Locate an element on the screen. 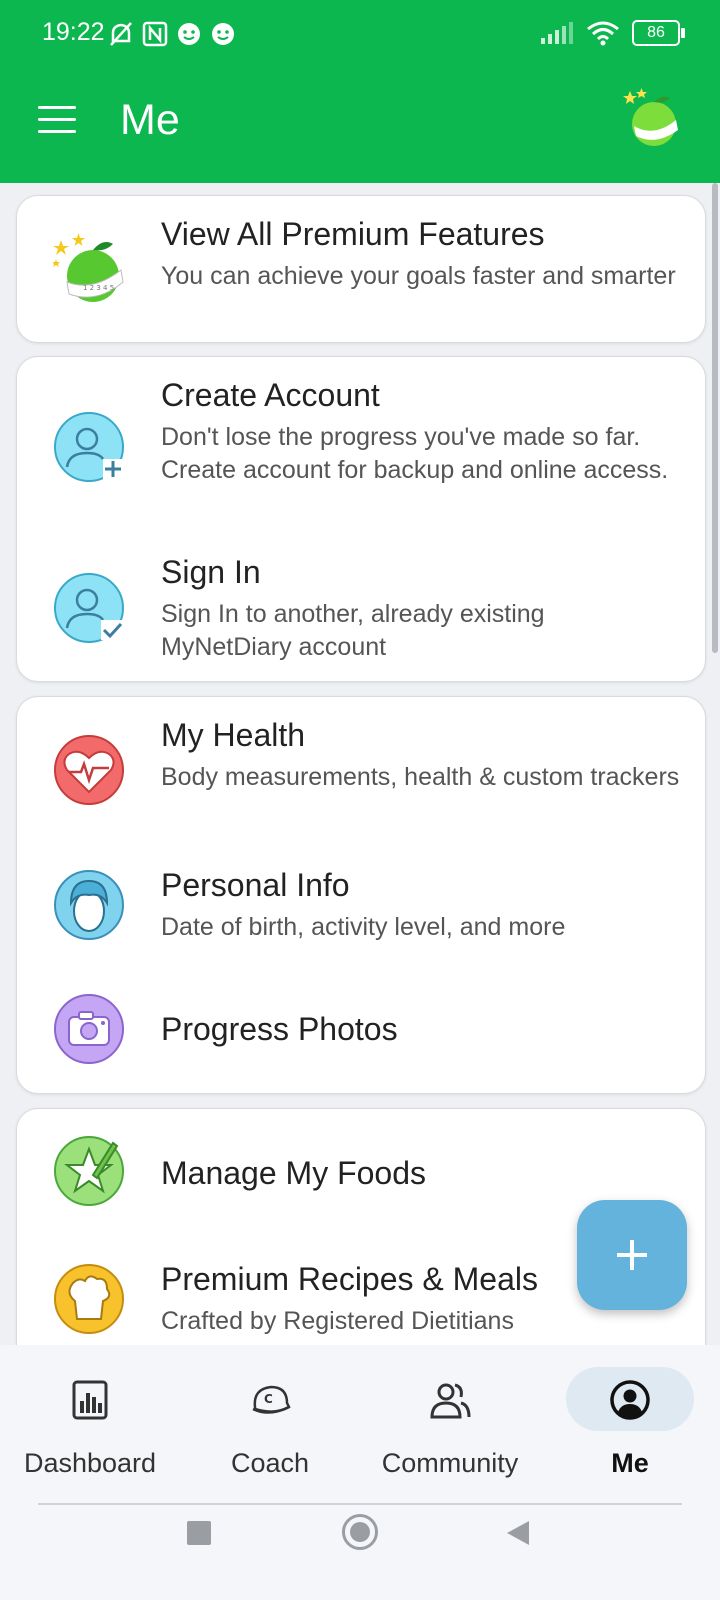  tab-dashboard: Dashboard is located at coordinates (90, 1425).